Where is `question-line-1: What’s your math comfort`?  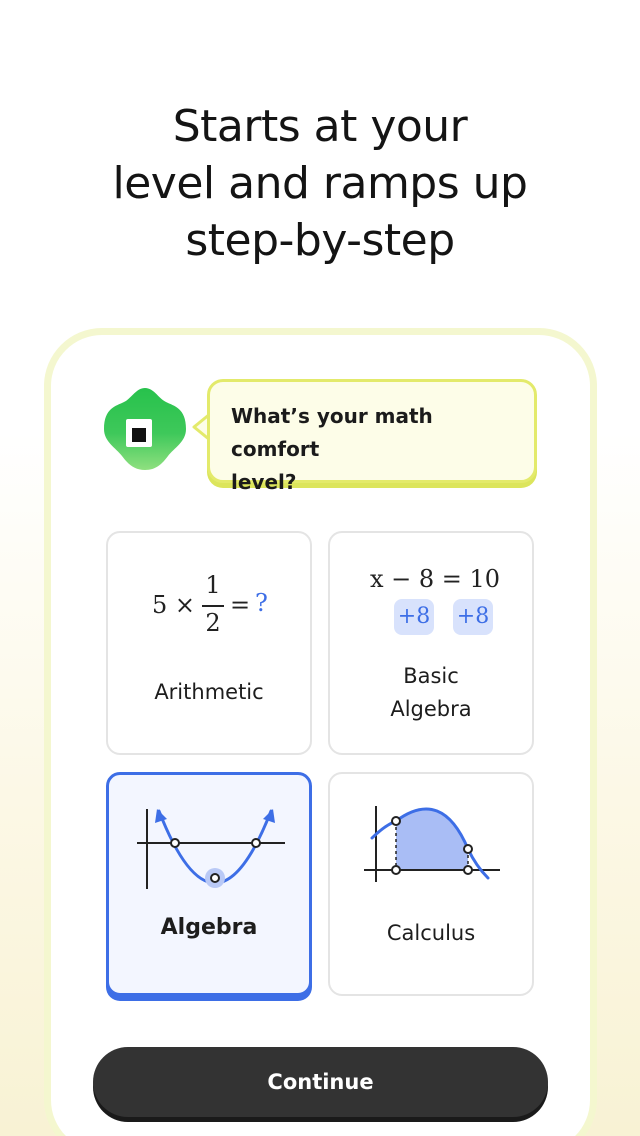 question-line-1: What’s your math comfort is located at coordinates (332, 432).